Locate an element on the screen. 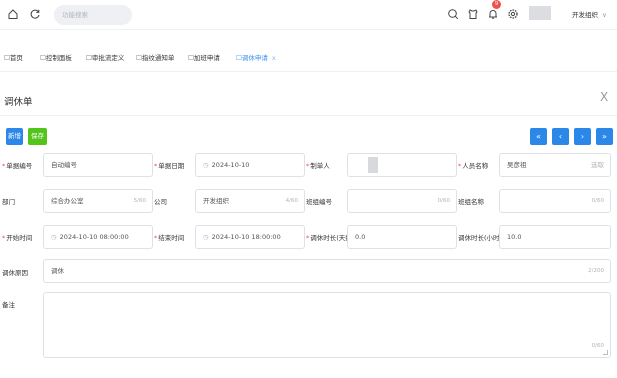 This screenshot has width=617, height=378. prev-record-button: ‹ is located at coordinates (560, 136).